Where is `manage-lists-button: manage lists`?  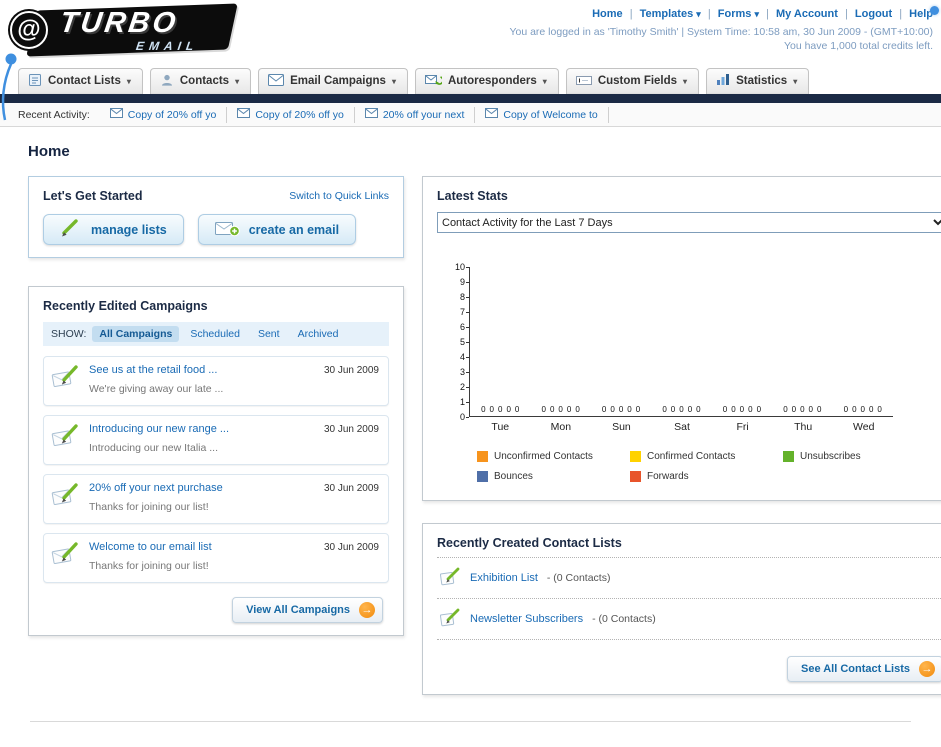 manage-lists-button: manage lists is located at coordinates (113, 229).